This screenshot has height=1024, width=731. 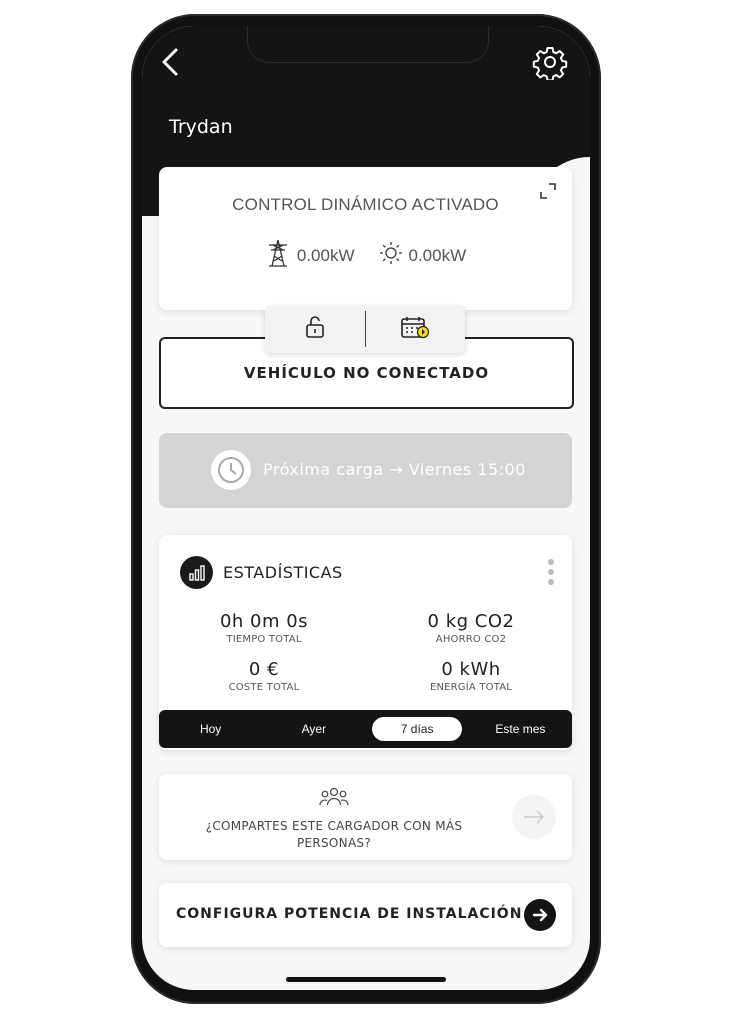 I want to click on co2-saving-label: AHORRO CO2, so click(x=471, y=639).